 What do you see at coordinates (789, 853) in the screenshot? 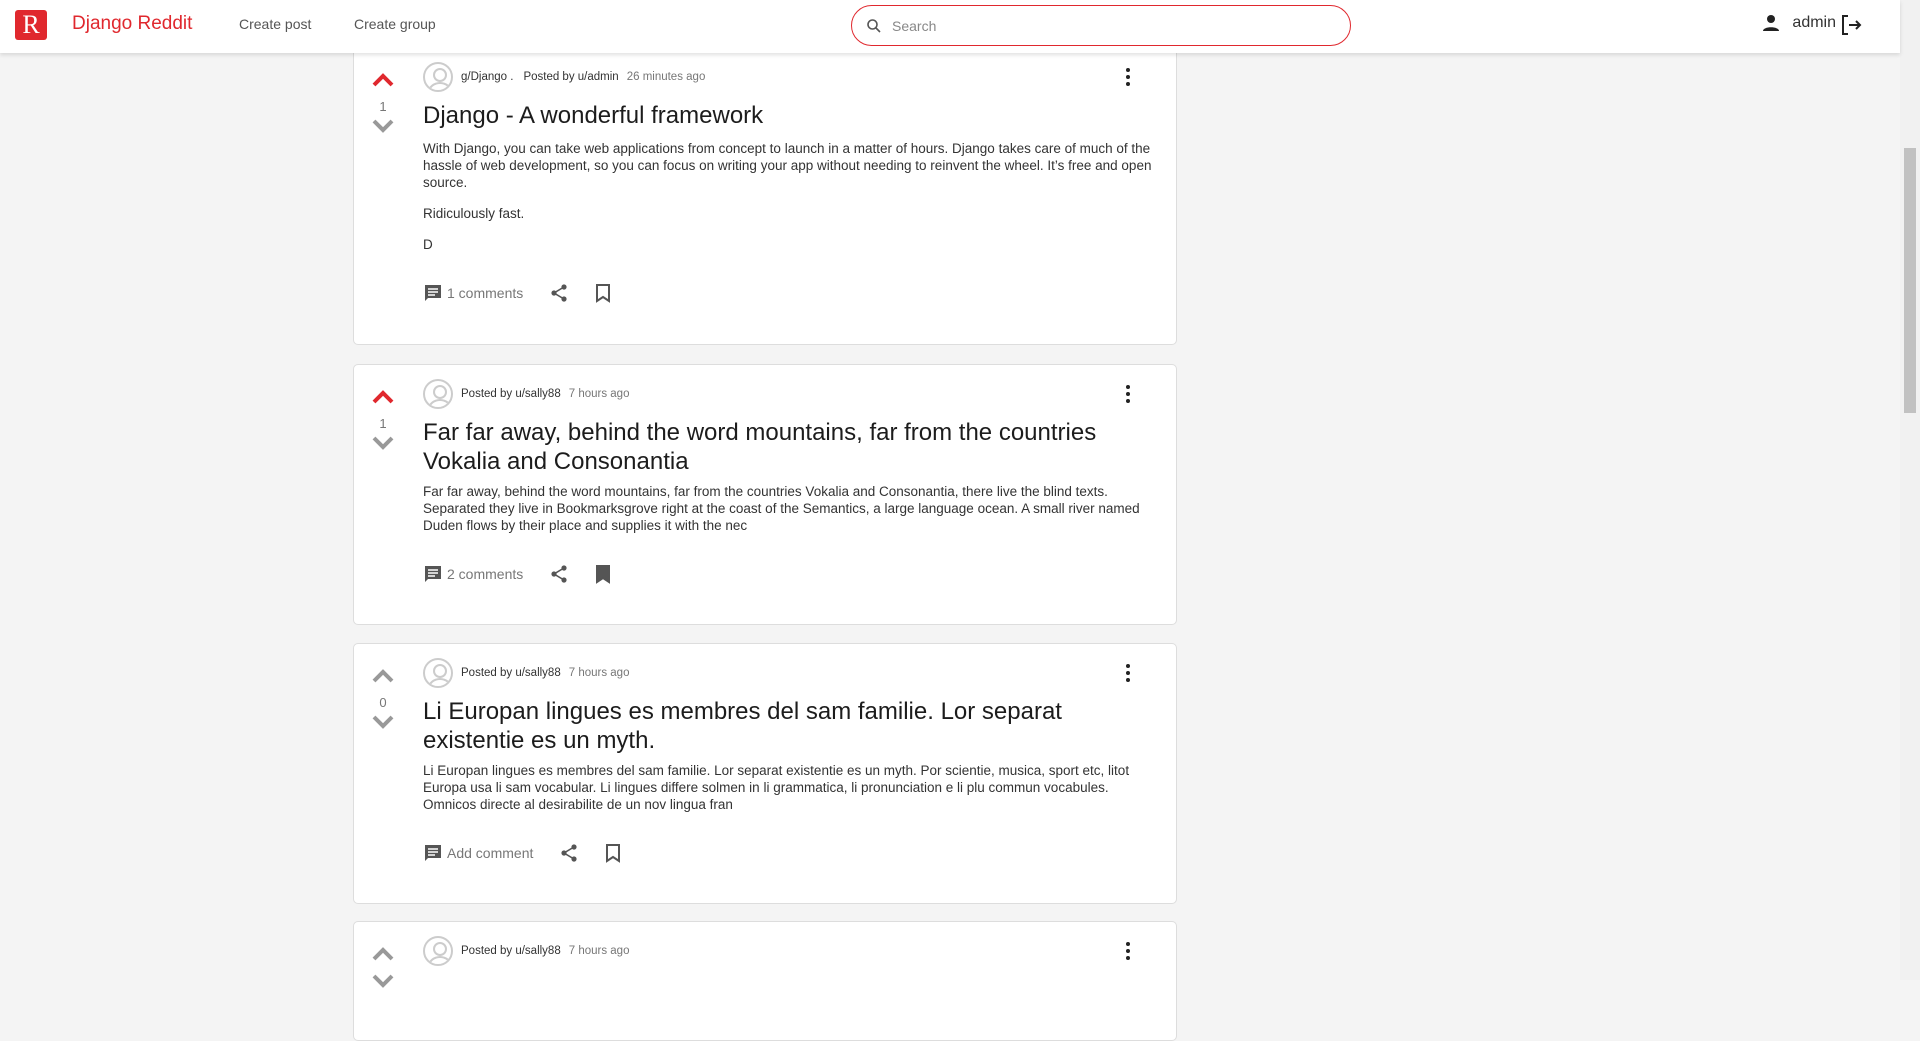
I see `post-actions: Add comment` at bounding box center [789, 853].